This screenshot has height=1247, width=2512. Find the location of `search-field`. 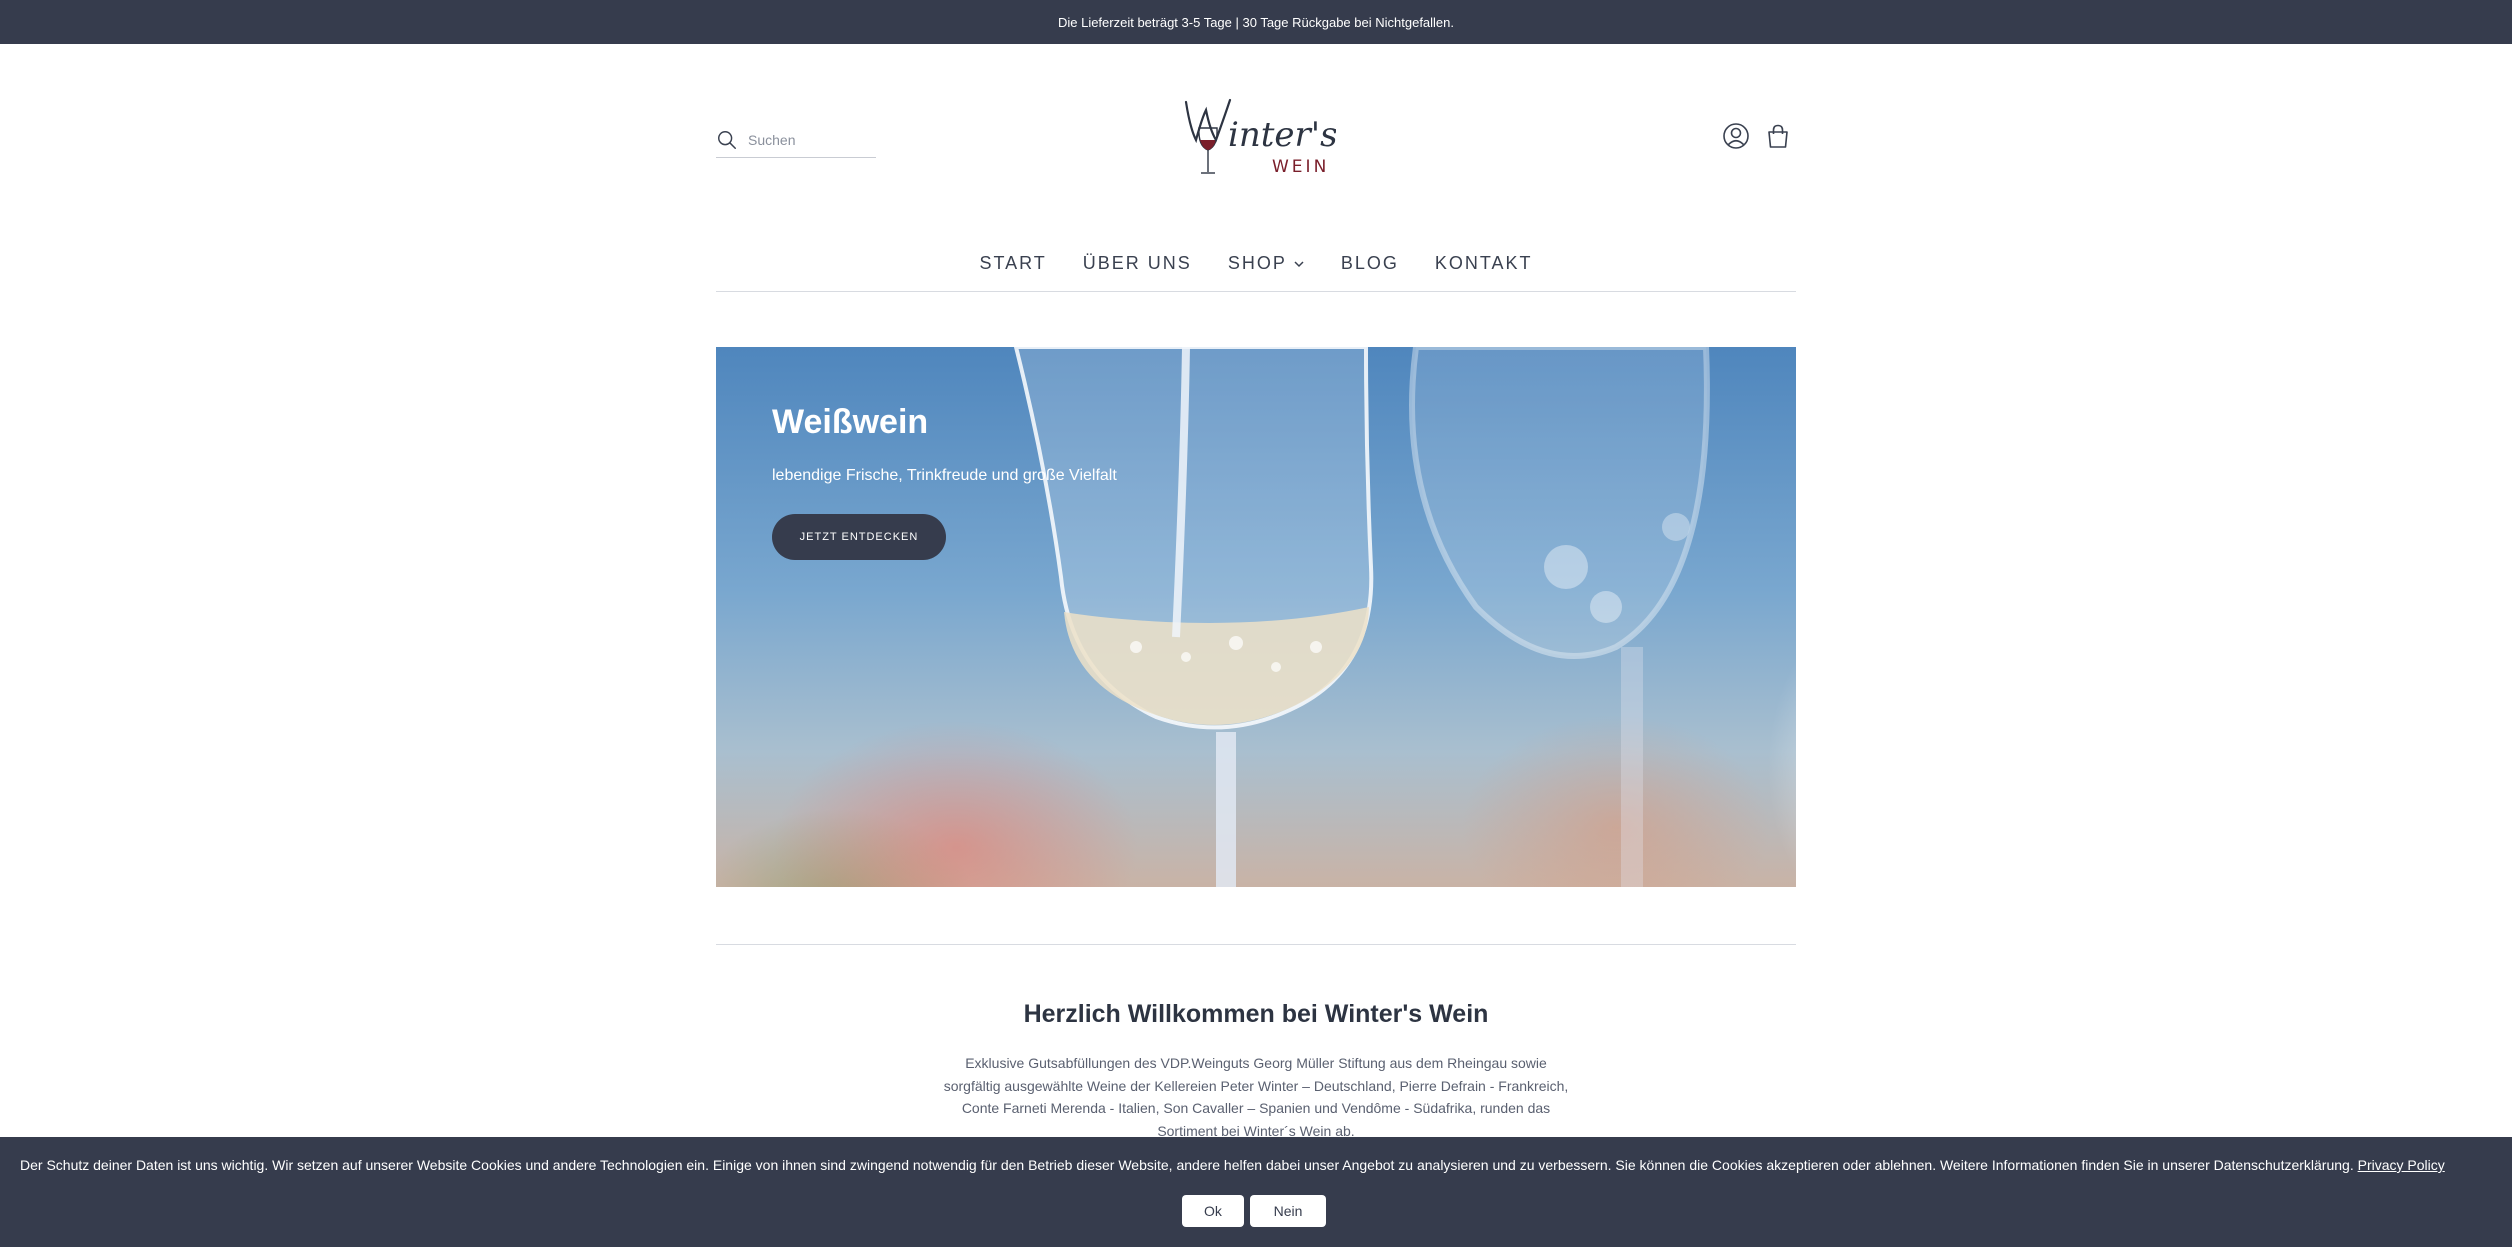

search-field is located at coordinates (796, 140).